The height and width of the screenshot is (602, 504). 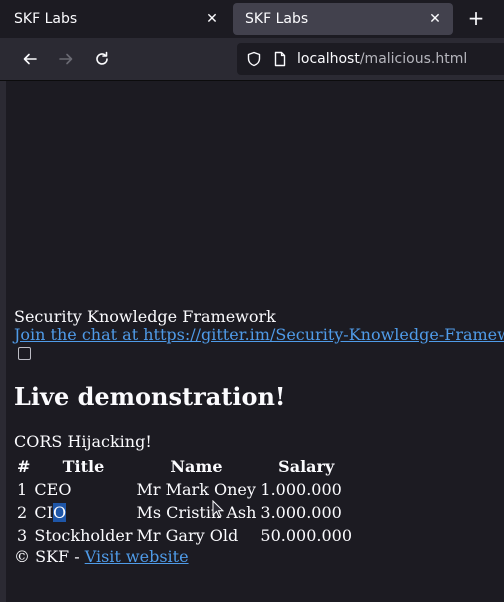 What do you see at coordinates (22, 512) in the screenshot?
I see `row-number: 2` at bounding box center [22, 512].